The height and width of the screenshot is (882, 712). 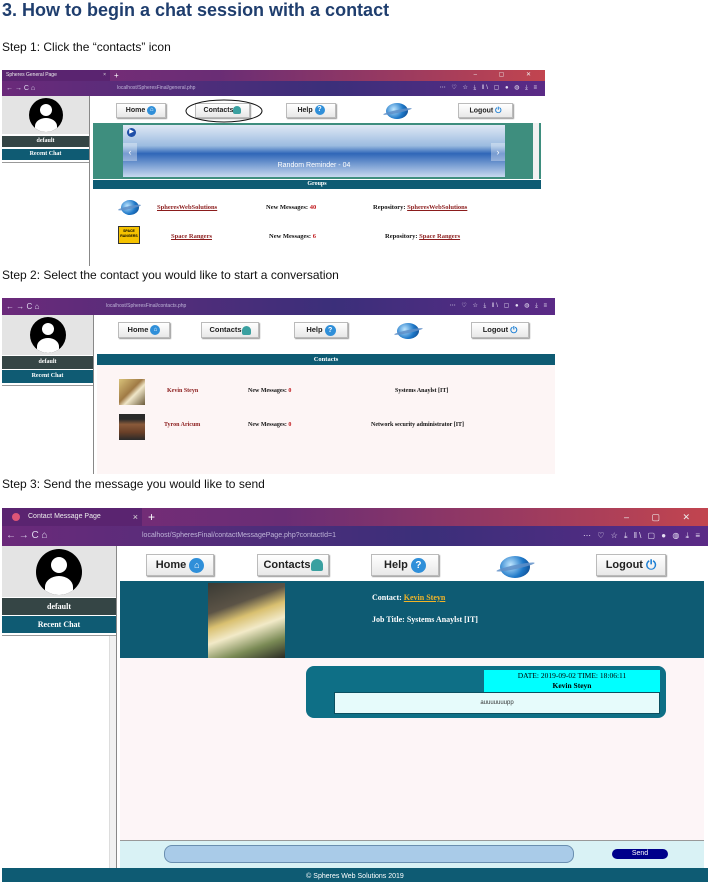 I want to click on group-row: Space Rangers, so click(x=191, y=236).